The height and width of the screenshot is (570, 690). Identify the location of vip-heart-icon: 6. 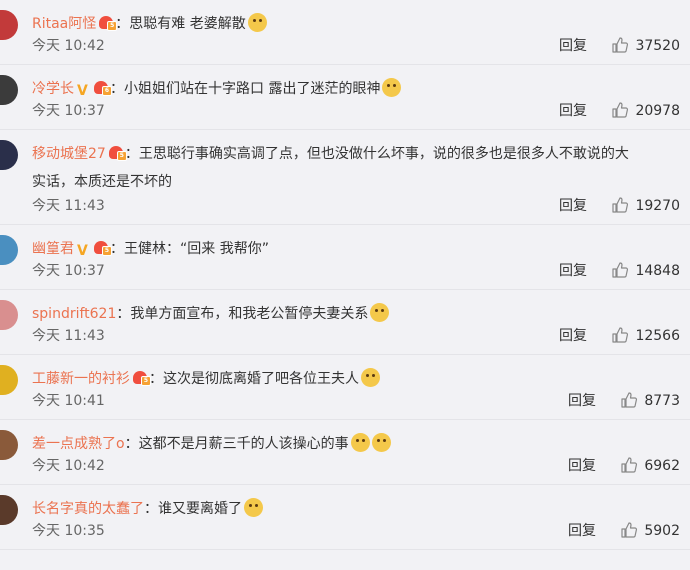
(103, 88).